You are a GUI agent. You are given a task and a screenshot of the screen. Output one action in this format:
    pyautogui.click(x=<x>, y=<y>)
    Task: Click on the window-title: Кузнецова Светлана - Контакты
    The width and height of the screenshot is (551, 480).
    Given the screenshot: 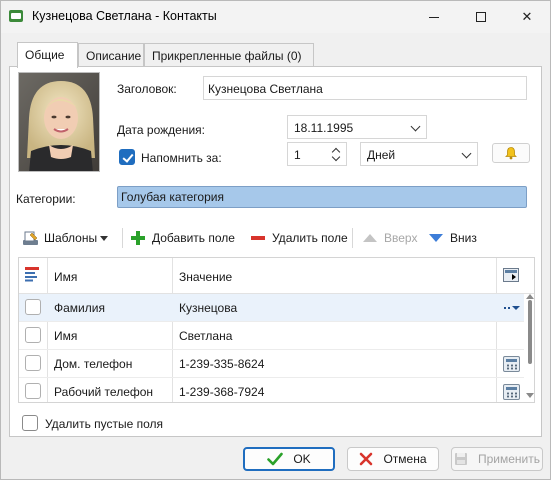 What is the action you would take?
    pyautogui.click(x=124, y=16)
    